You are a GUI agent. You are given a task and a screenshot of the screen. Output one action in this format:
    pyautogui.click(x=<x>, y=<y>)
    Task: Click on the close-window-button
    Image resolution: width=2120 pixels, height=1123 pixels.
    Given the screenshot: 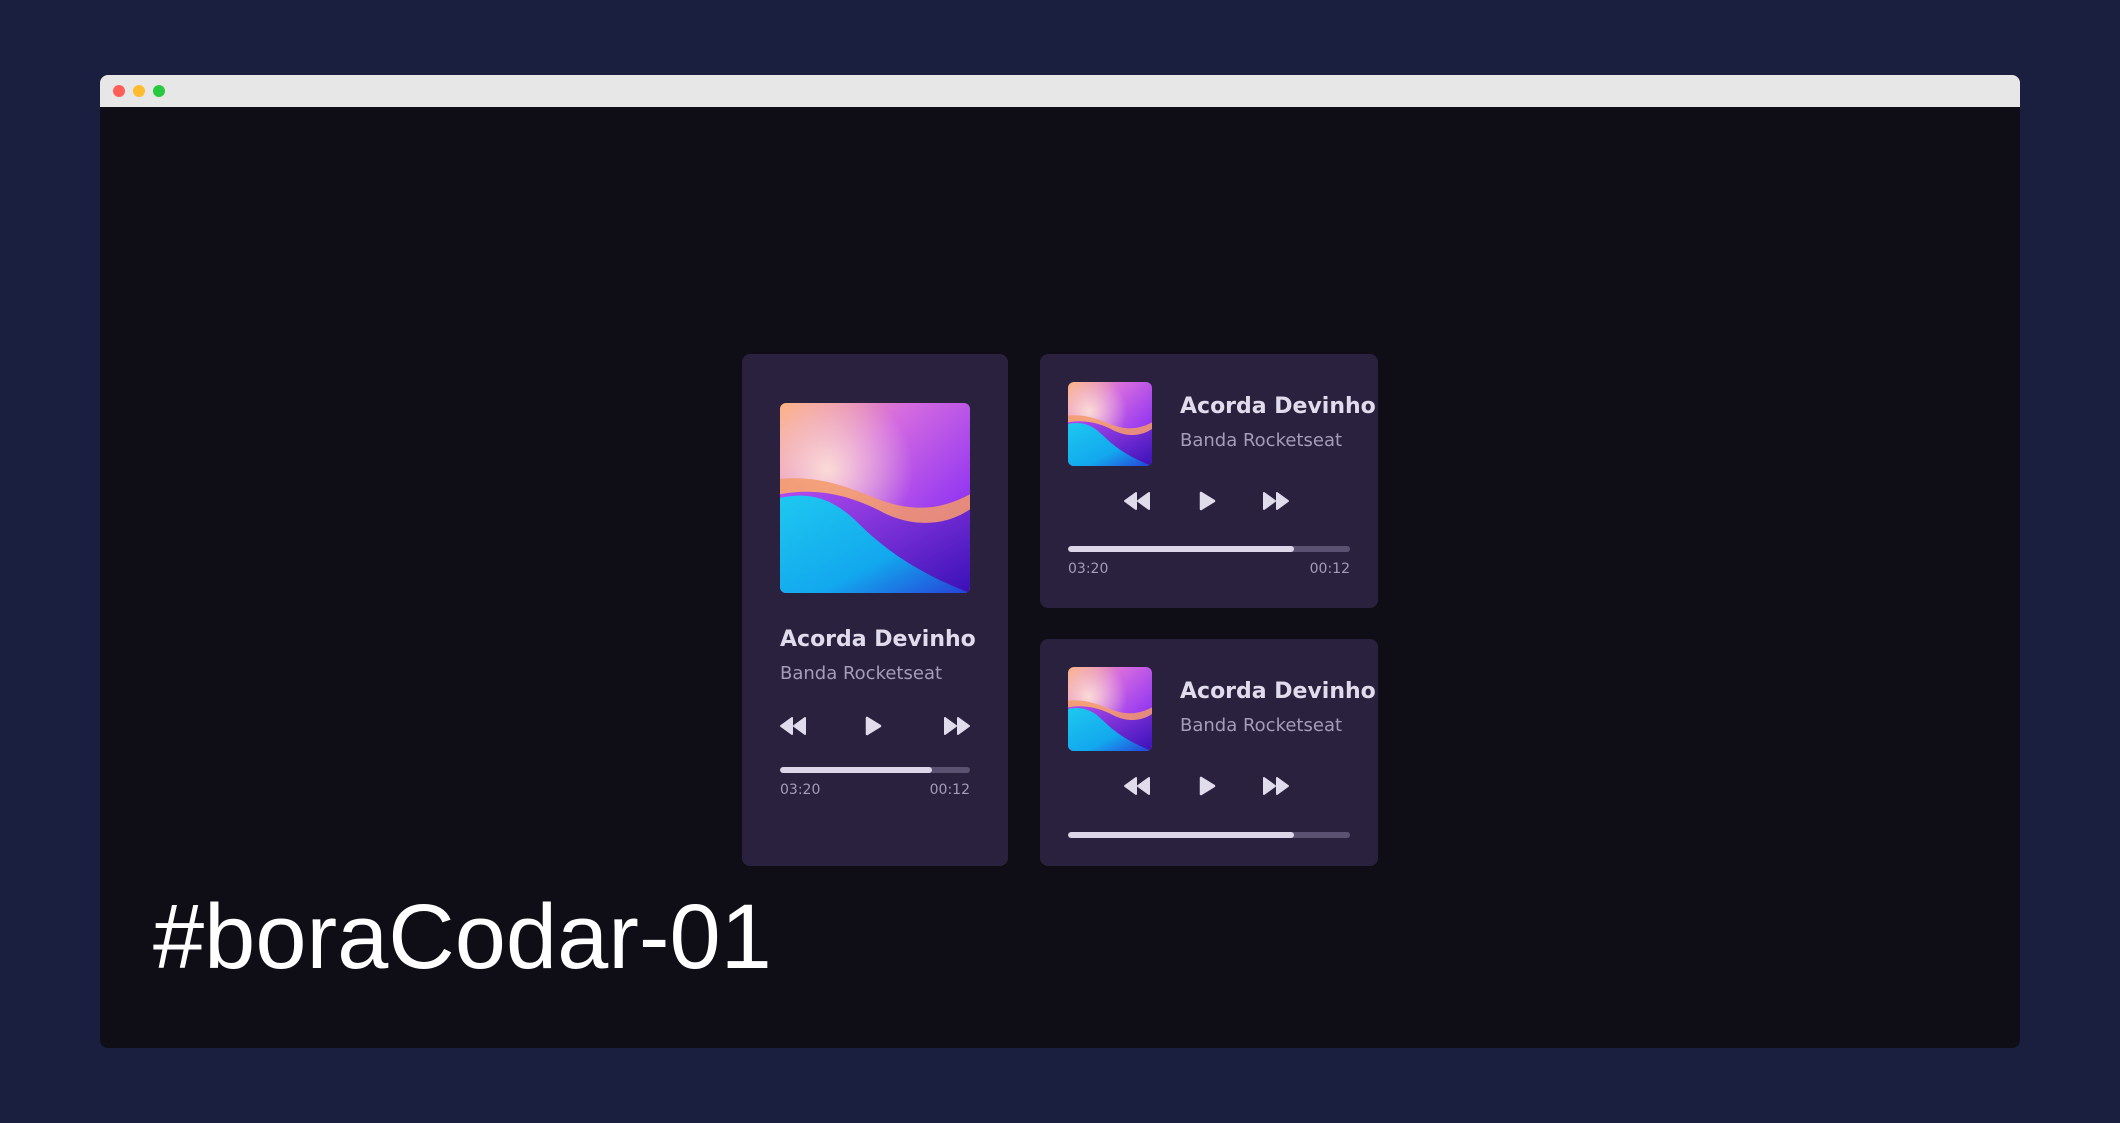 What is the action you would take?
    pyautogui.click(x=119, y=91)
    